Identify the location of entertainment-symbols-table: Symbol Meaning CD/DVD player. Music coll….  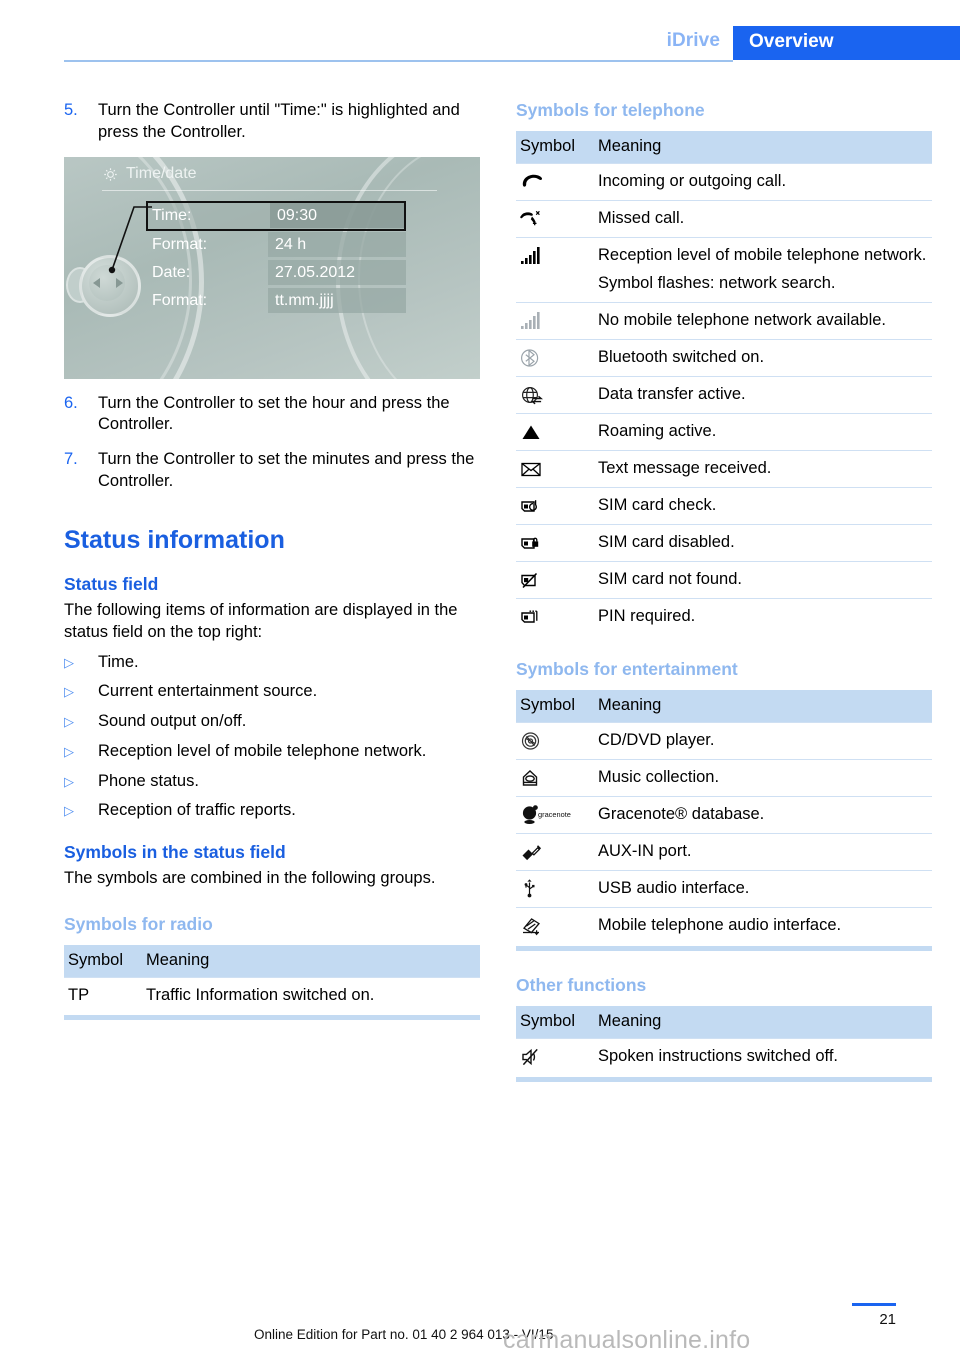
(724, 816).